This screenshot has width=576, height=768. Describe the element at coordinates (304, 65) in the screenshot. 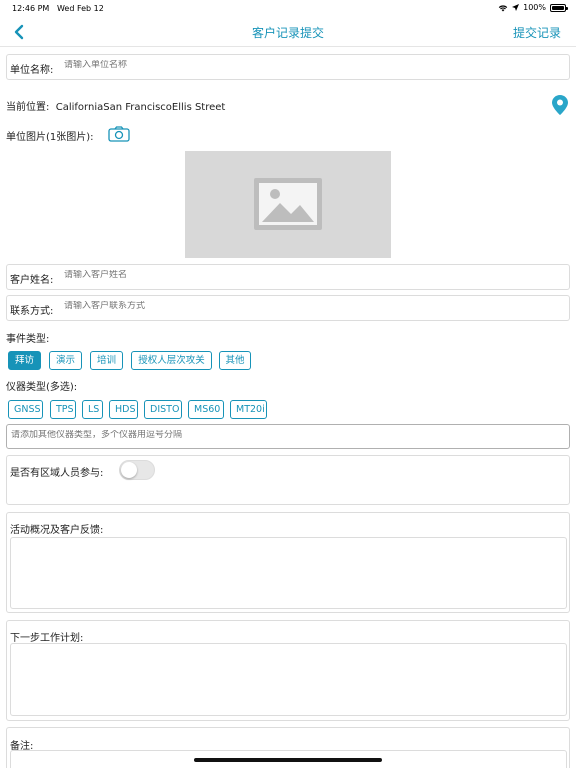

I see `unit-name-input` at that location.